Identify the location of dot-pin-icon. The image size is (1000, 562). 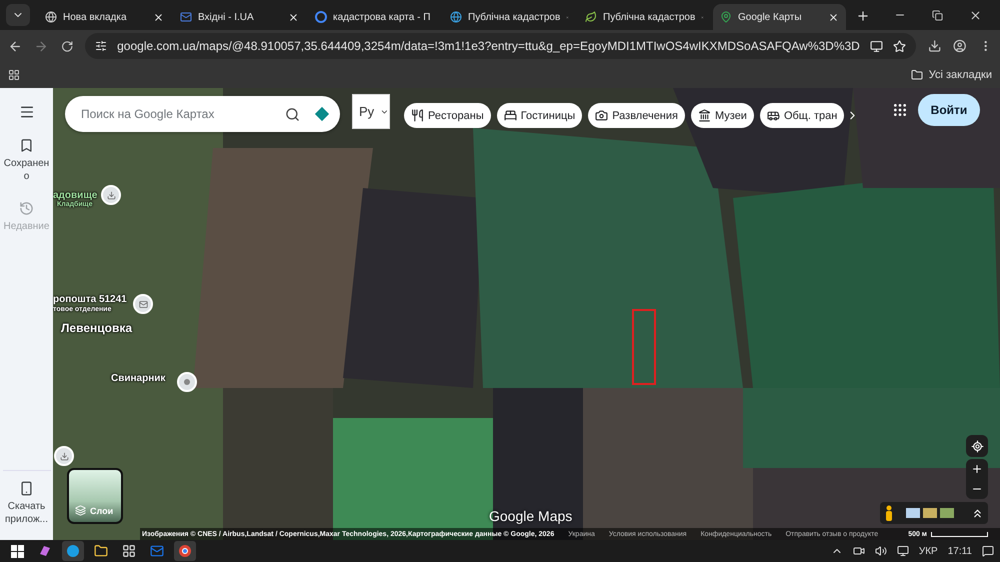
(187, 382).